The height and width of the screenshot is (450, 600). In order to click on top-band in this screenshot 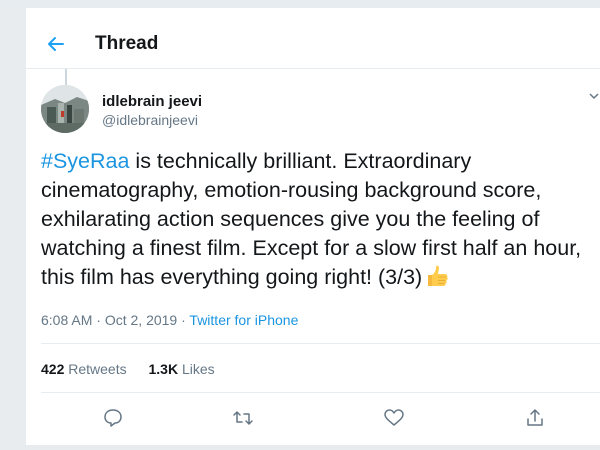, I will do `click(300, 4)`.